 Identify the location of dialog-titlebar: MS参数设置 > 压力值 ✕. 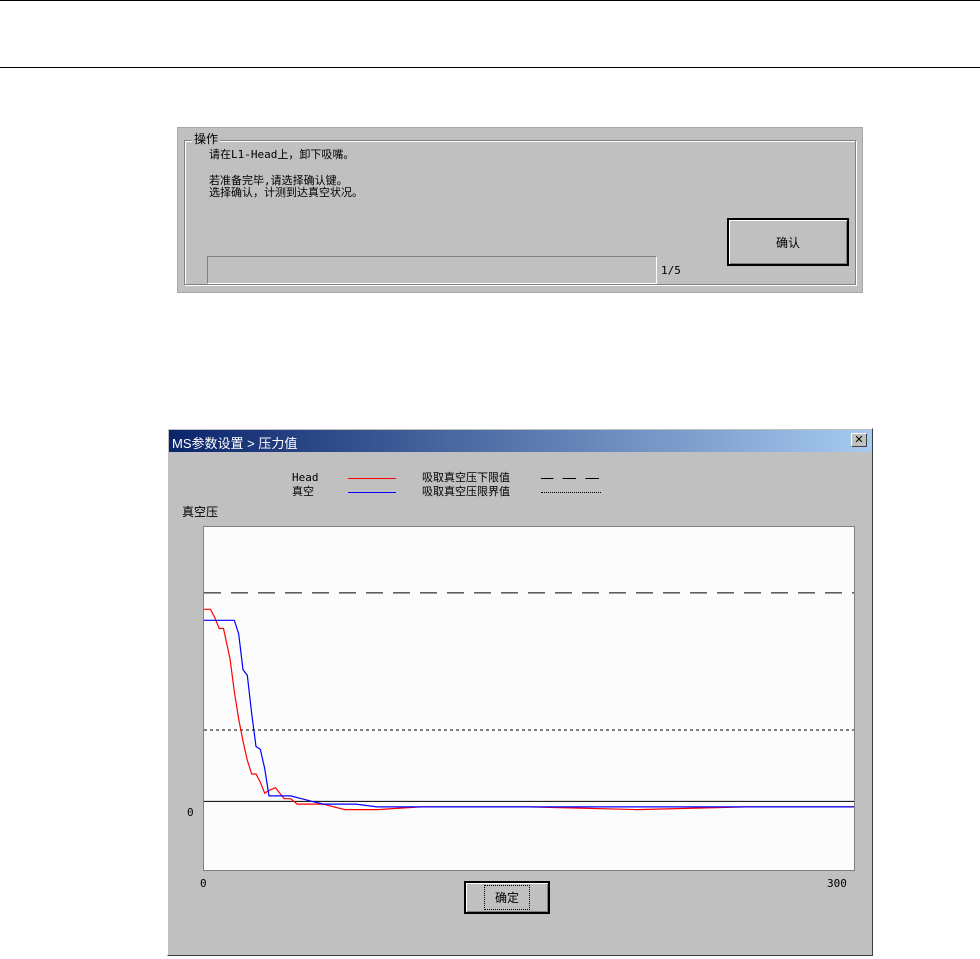
(520, 441).